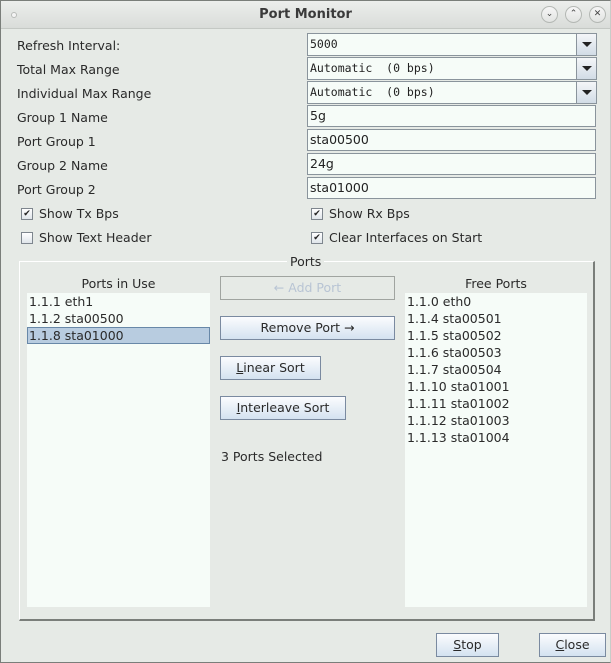 The height and width of the screenshot is (663, 611). I want to click on individual-max-range-label: Individual Max Range, so click(84, 93).